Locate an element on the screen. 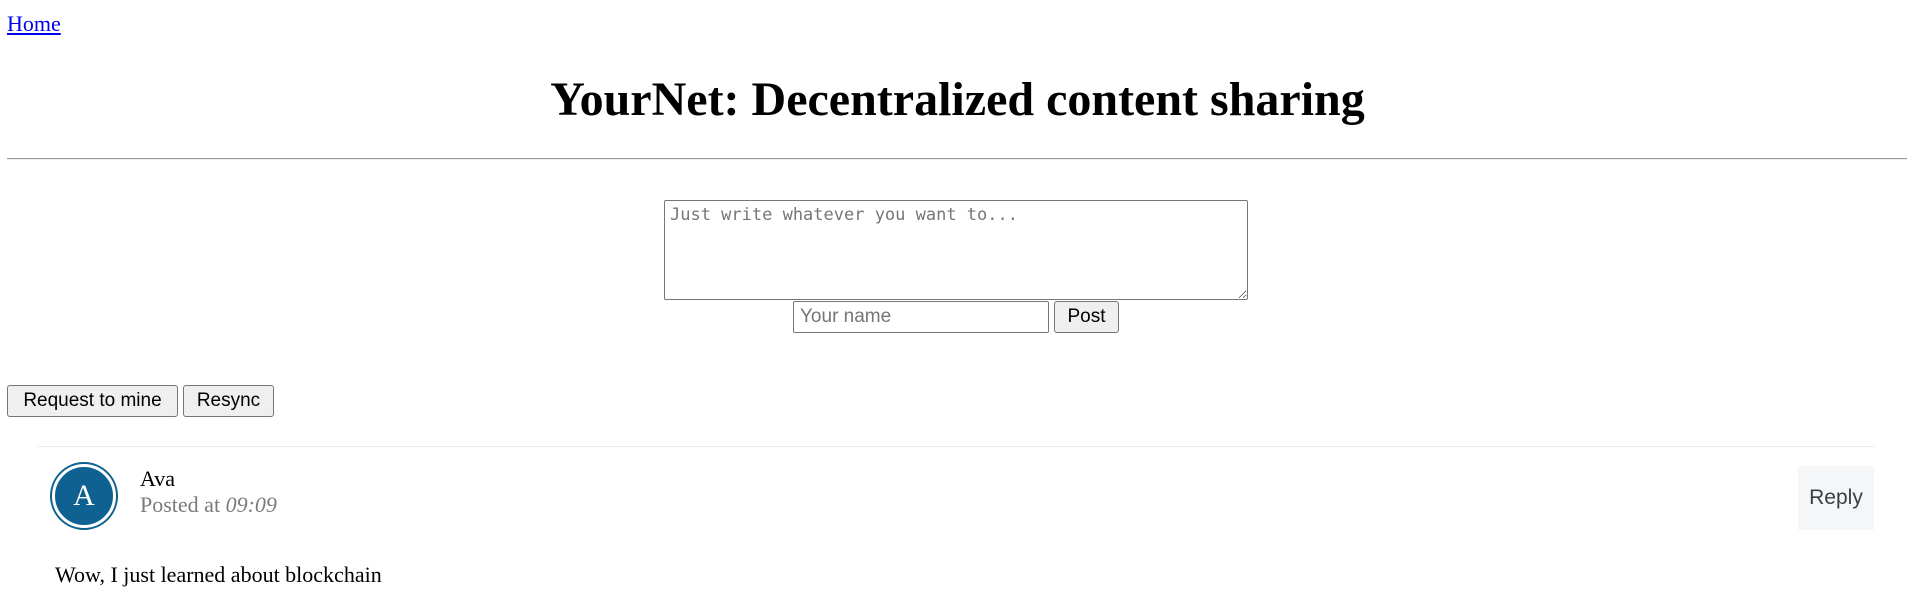 The image size is (1915, 605). post-timestamp: Posted at 09:09 is located at coordinates (208, 505).